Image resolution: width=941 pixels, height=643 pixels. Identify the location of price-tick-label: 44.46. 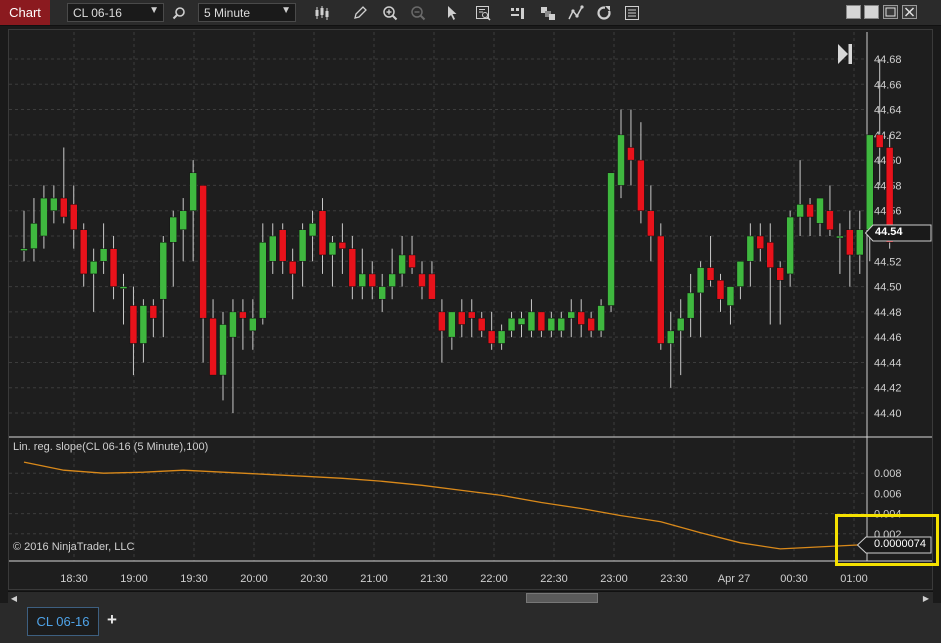
(888, 338).